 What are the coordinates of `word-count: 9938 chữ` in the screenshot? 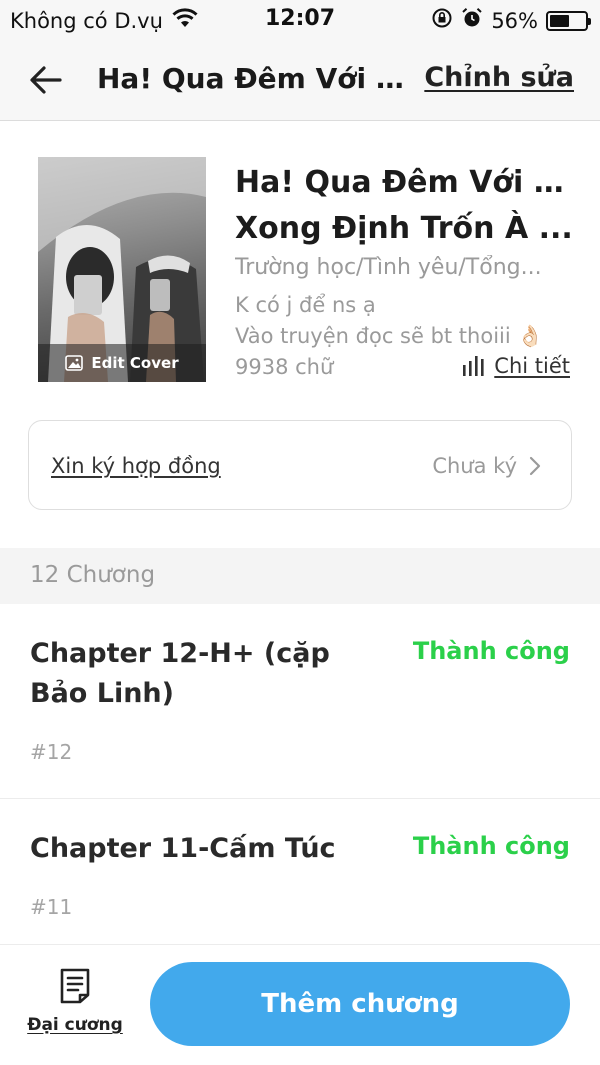 It's located at (284, 367).